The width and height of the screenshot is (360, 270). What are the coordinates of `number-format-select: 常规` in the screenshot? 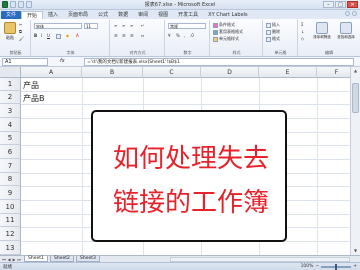 It's located at (187, 26).